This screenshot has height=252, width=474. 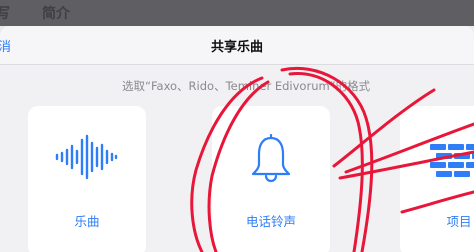 What do you see at coordinates (452, 160) in the screenshot?
I see `project-bricks-icon` at bounding box center [452, 160].